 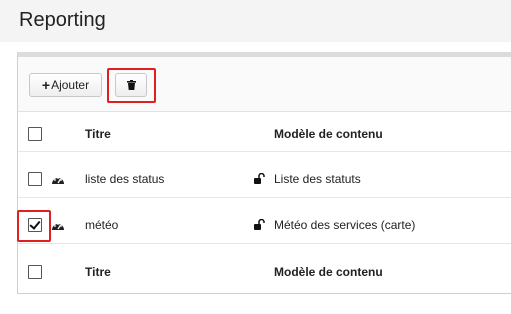 I want to click on table-header-row: Titre Modèle de contenu, so click(x=264, y=132).